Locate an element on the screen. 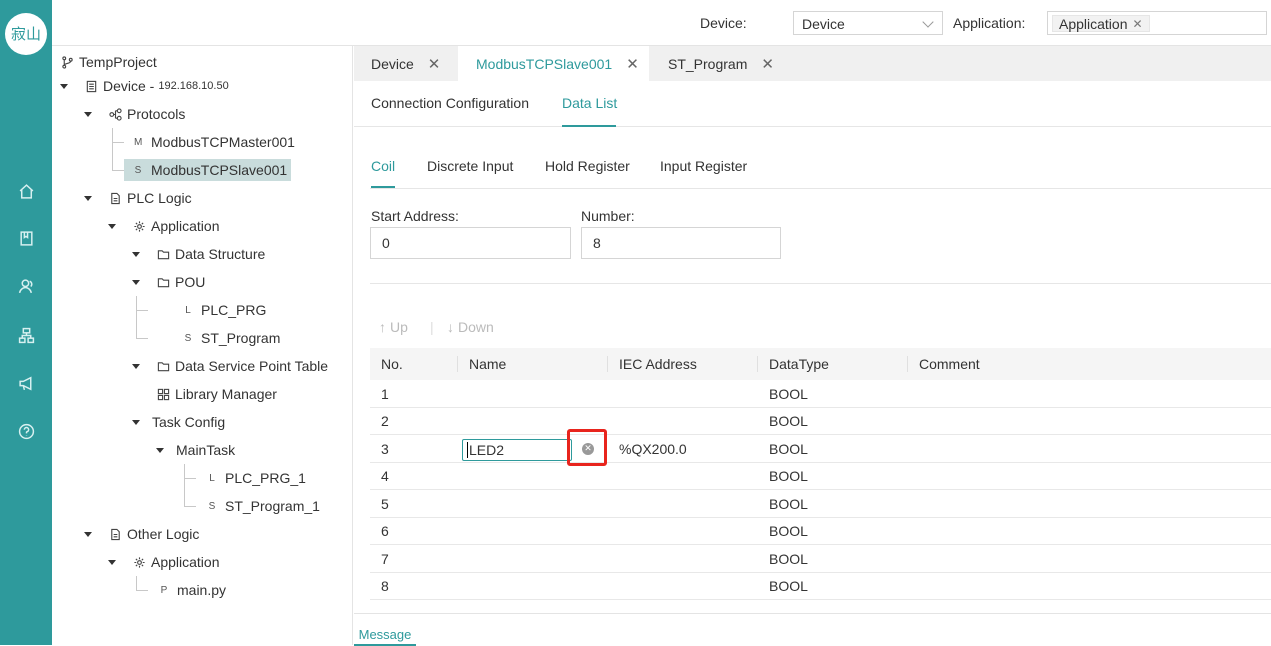  tab-input-register: Input Register is located at coordinates (703, 166).